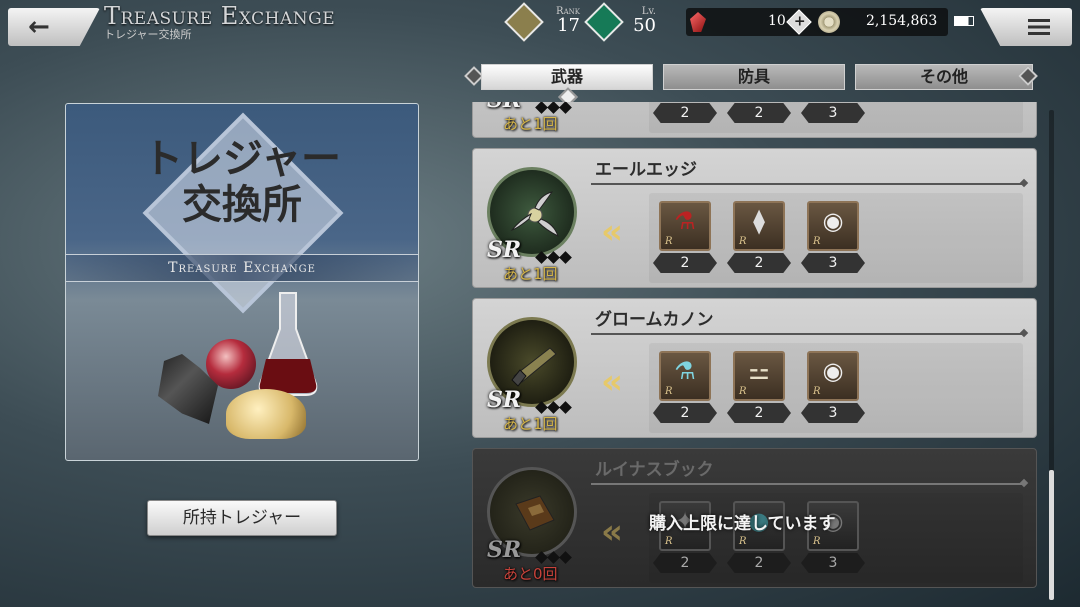  Describe the element at coordinates (759, 221) in the screenshot. I see `claw-icon: ⧫` at that location.